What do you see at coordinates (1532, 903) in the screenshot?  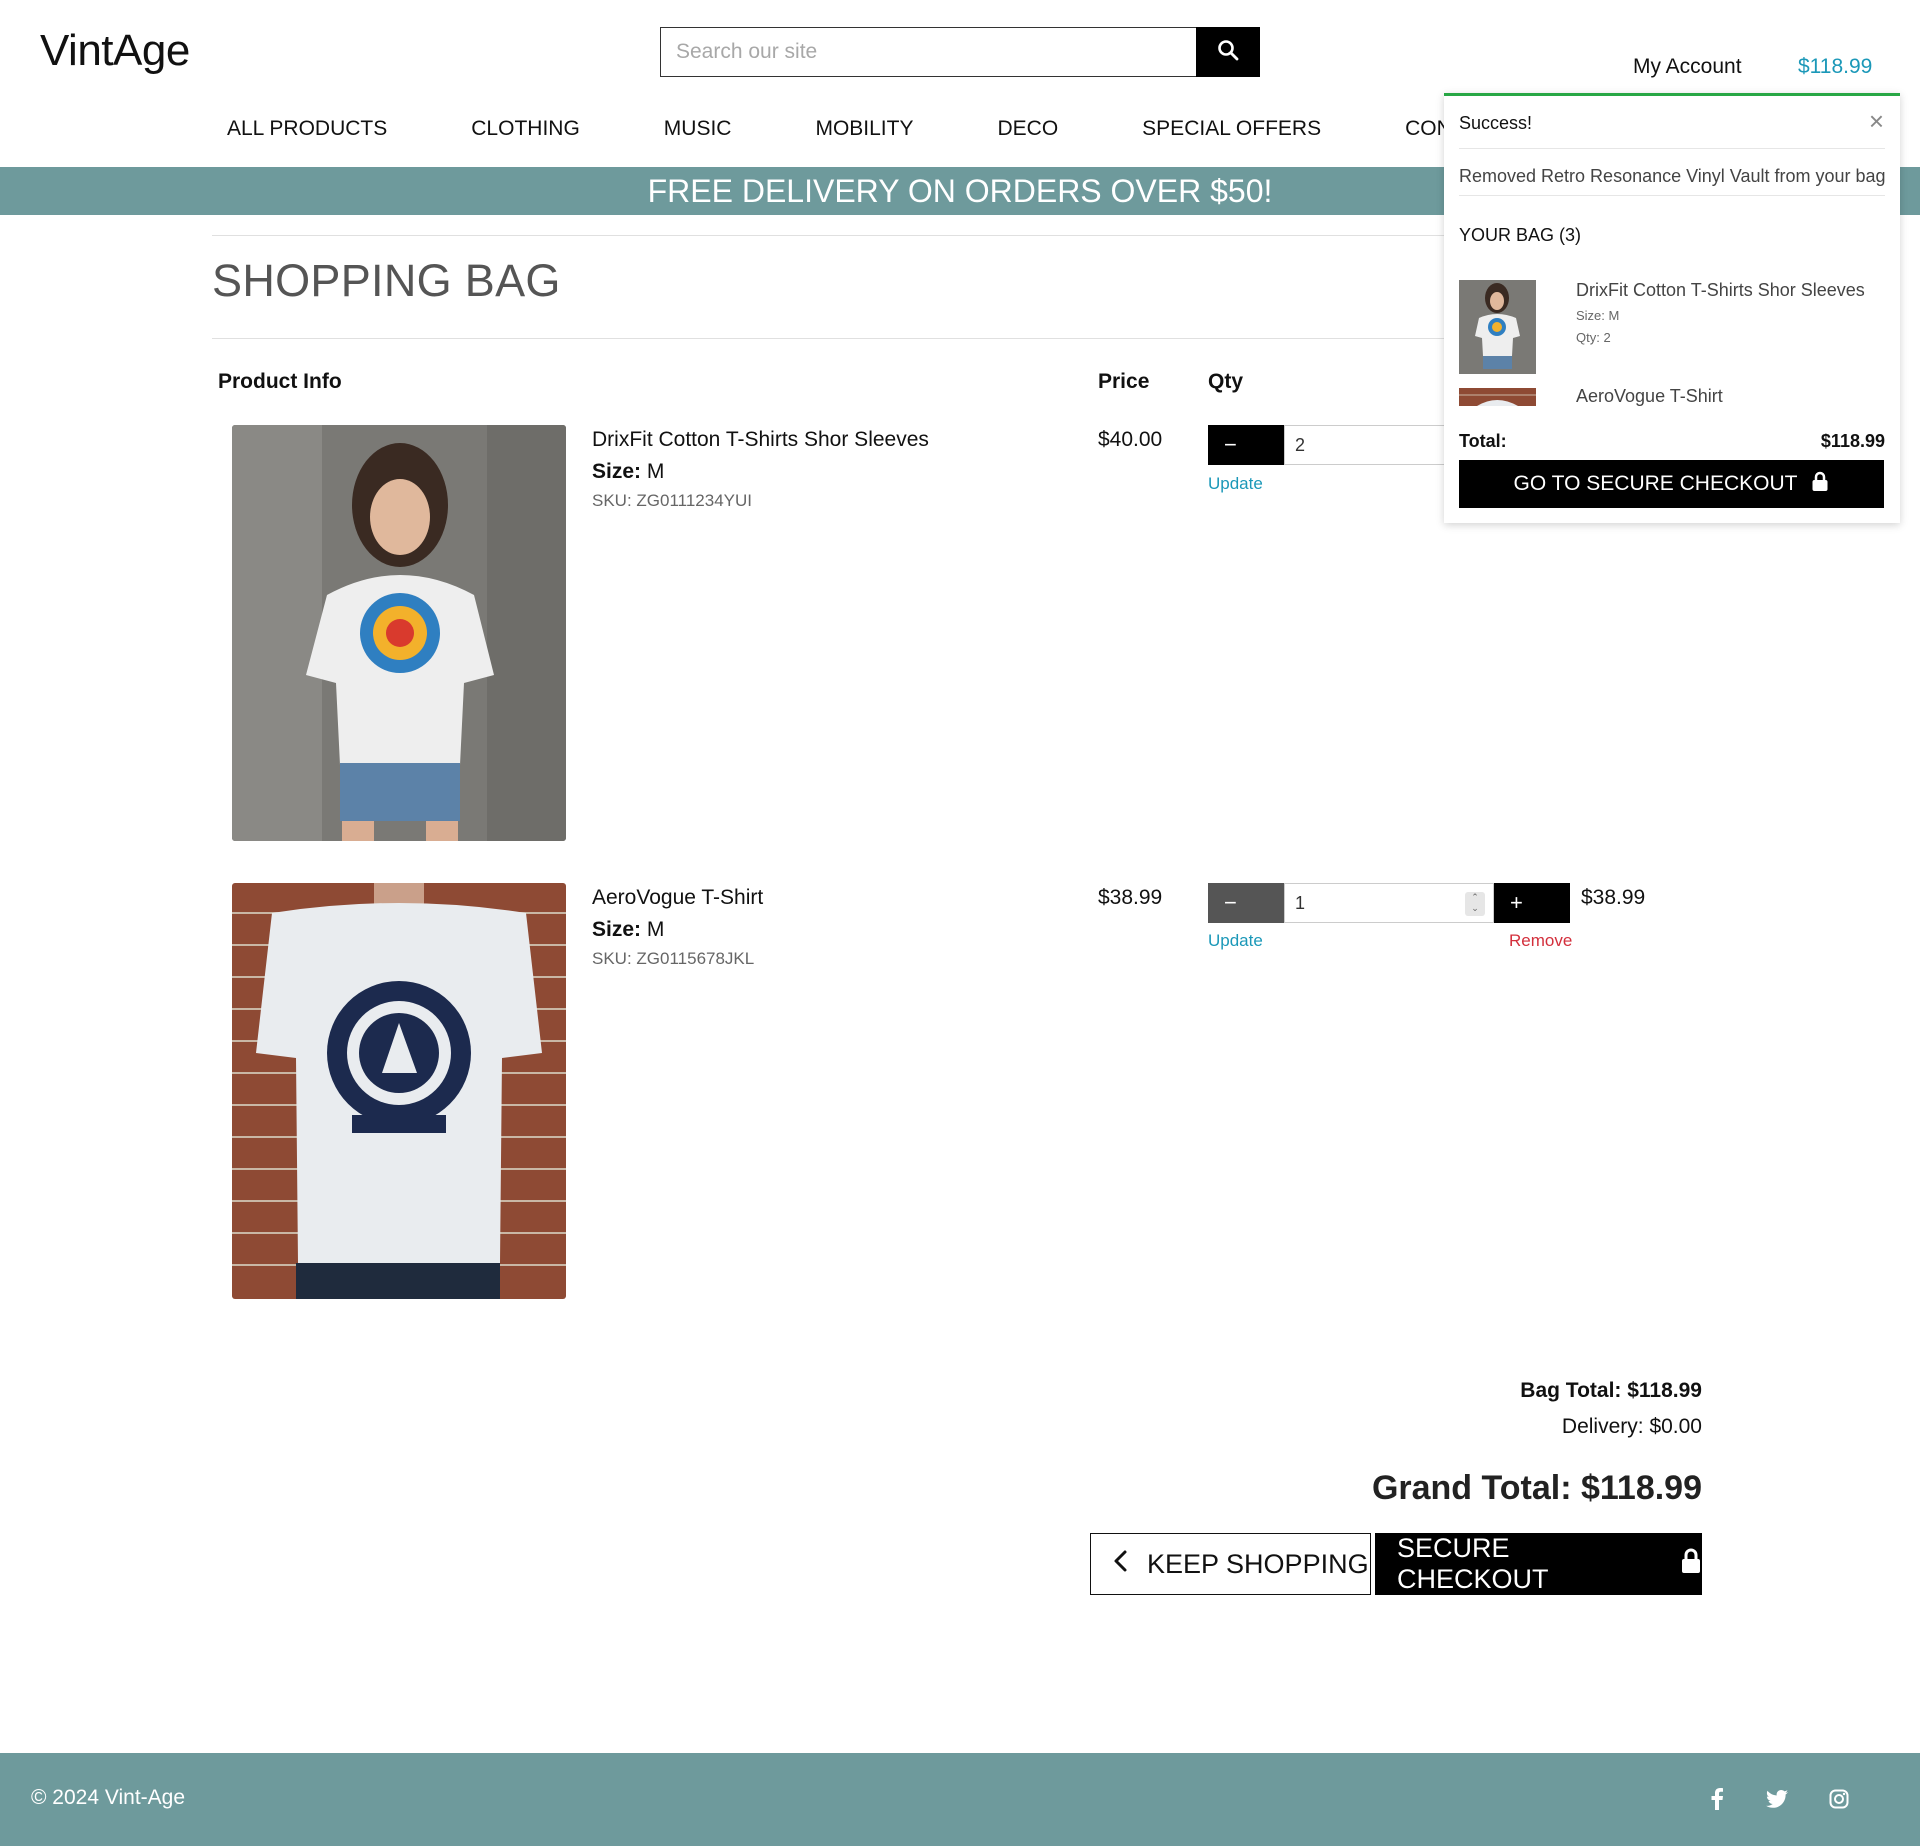 I see `qty-increment-button: +` at bounding box center [1532, 903].